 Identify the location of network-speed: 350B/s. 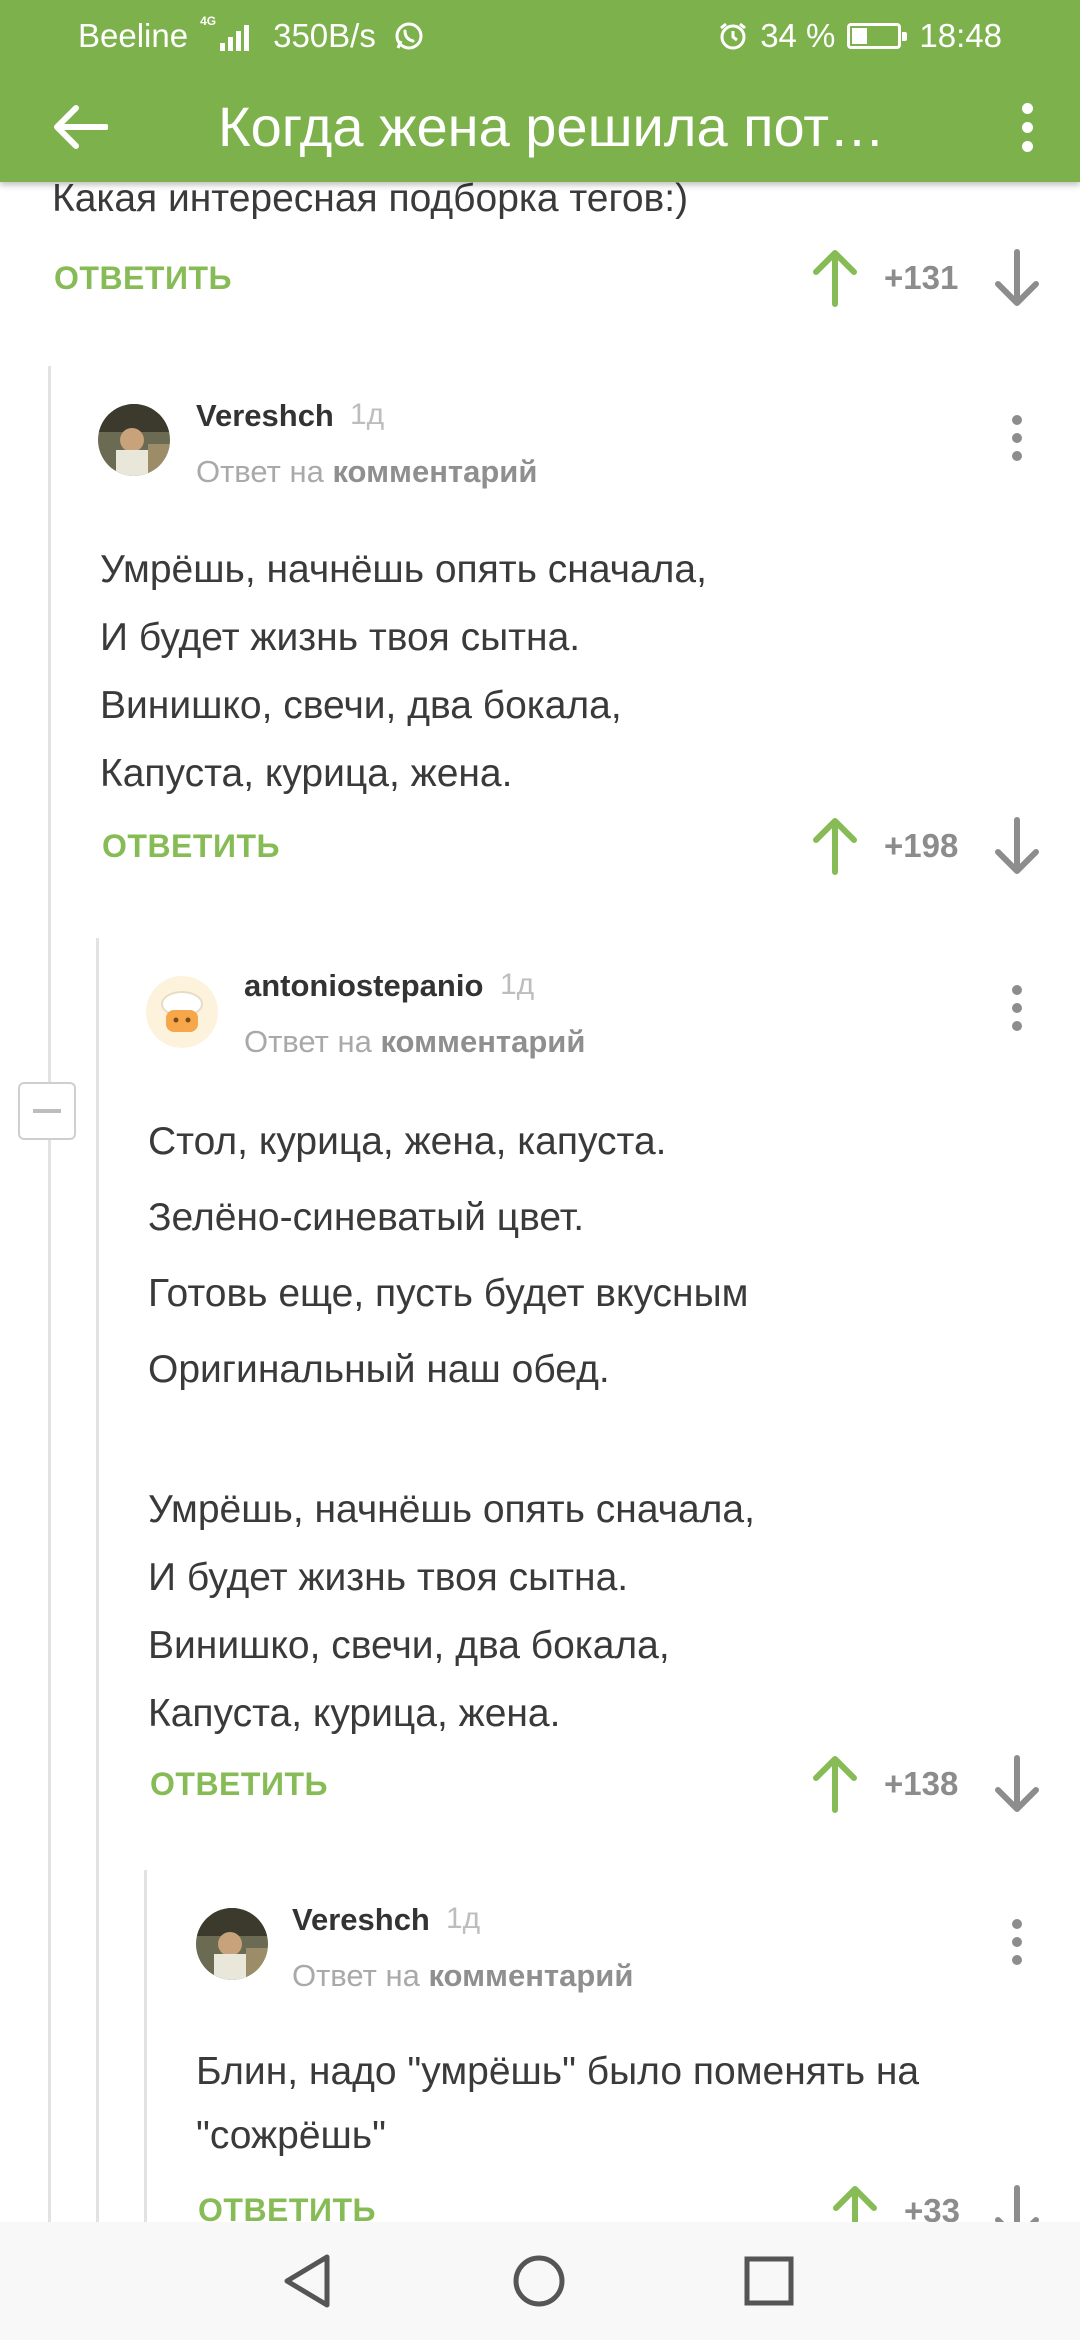
(324, 35).